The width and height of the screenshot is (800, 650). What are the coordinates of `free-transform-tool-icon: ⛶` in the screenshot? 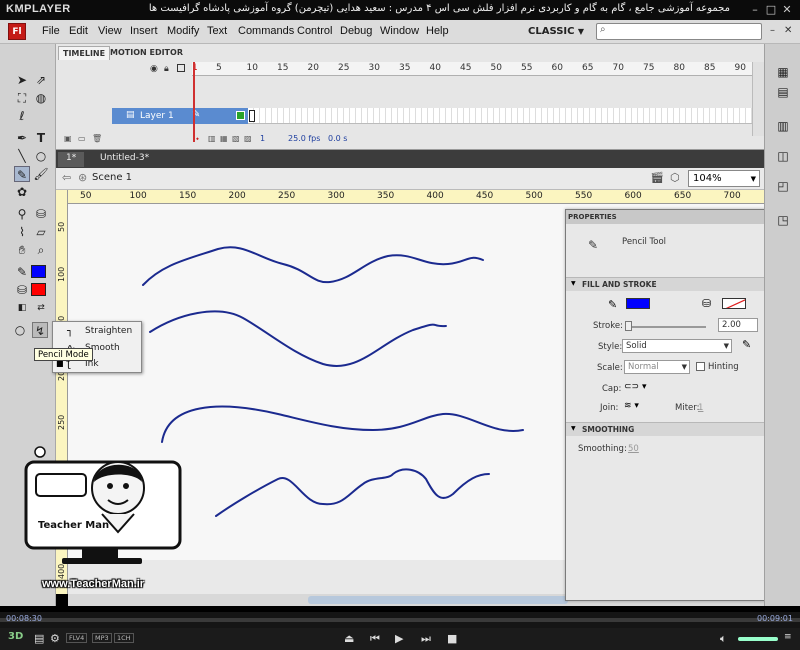 It's located at (22, 98).